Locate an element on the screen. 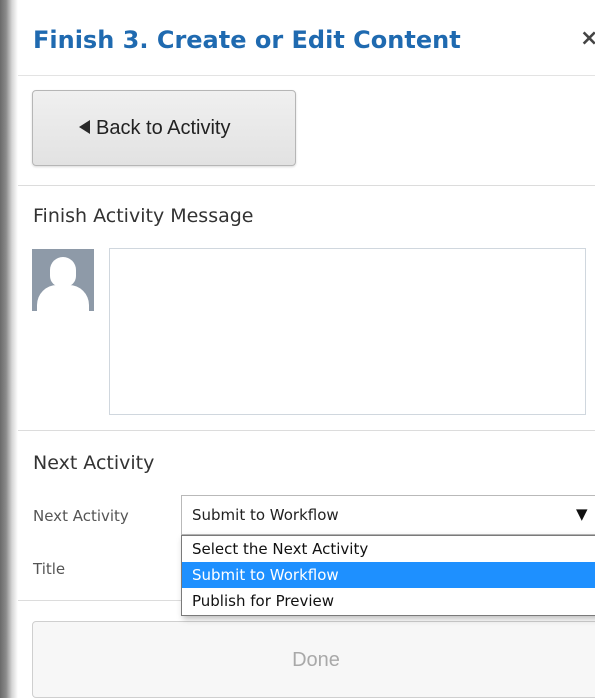 Image resolution: width=595 pixels, height=698 pixels. window-shadow-edge is located at coordinates (9, 349).